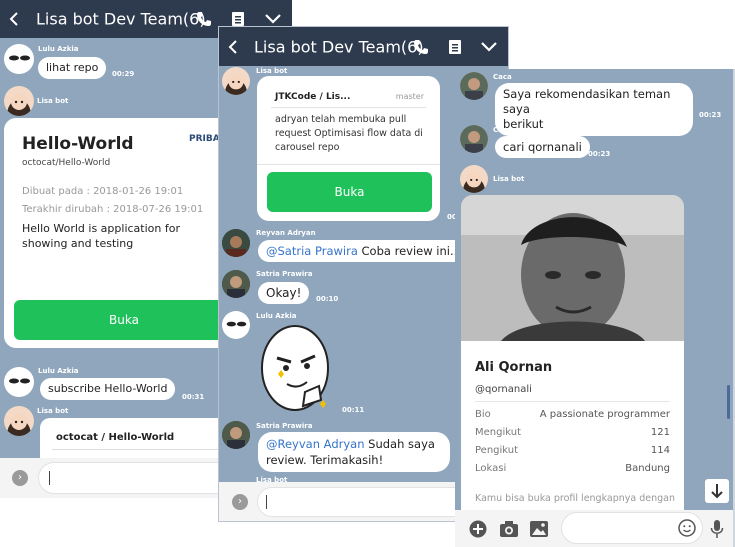  What do you see at coordinates (539, 529) in the screenshot?
I see `image-icon` at bounding box center [539, 529].